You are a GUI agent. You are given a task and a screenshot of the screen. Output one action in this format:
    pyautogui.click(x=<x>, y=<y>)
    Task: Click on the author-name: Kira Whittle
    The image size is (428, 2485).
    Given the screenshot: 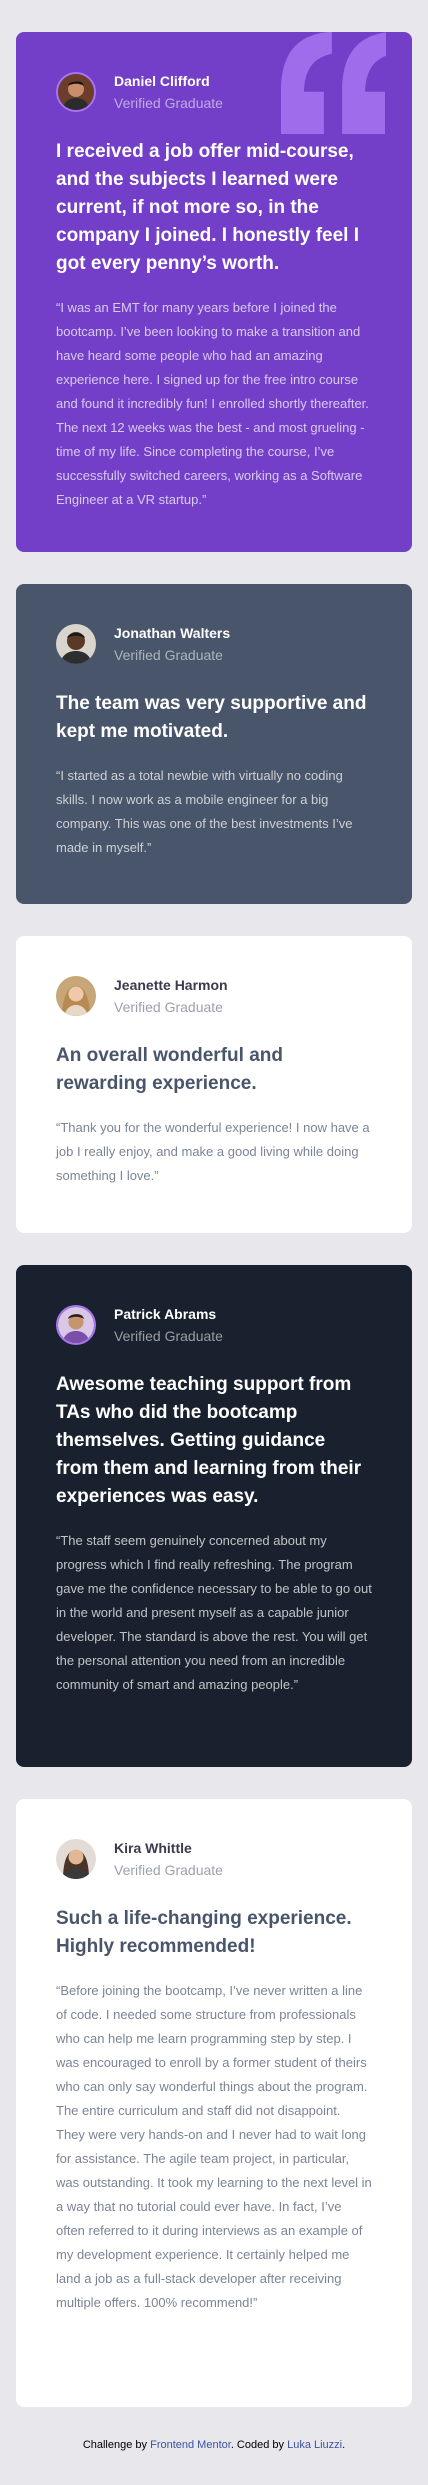 What is the action you would take?
    pyautogui.click(x=153, y=1848)
    